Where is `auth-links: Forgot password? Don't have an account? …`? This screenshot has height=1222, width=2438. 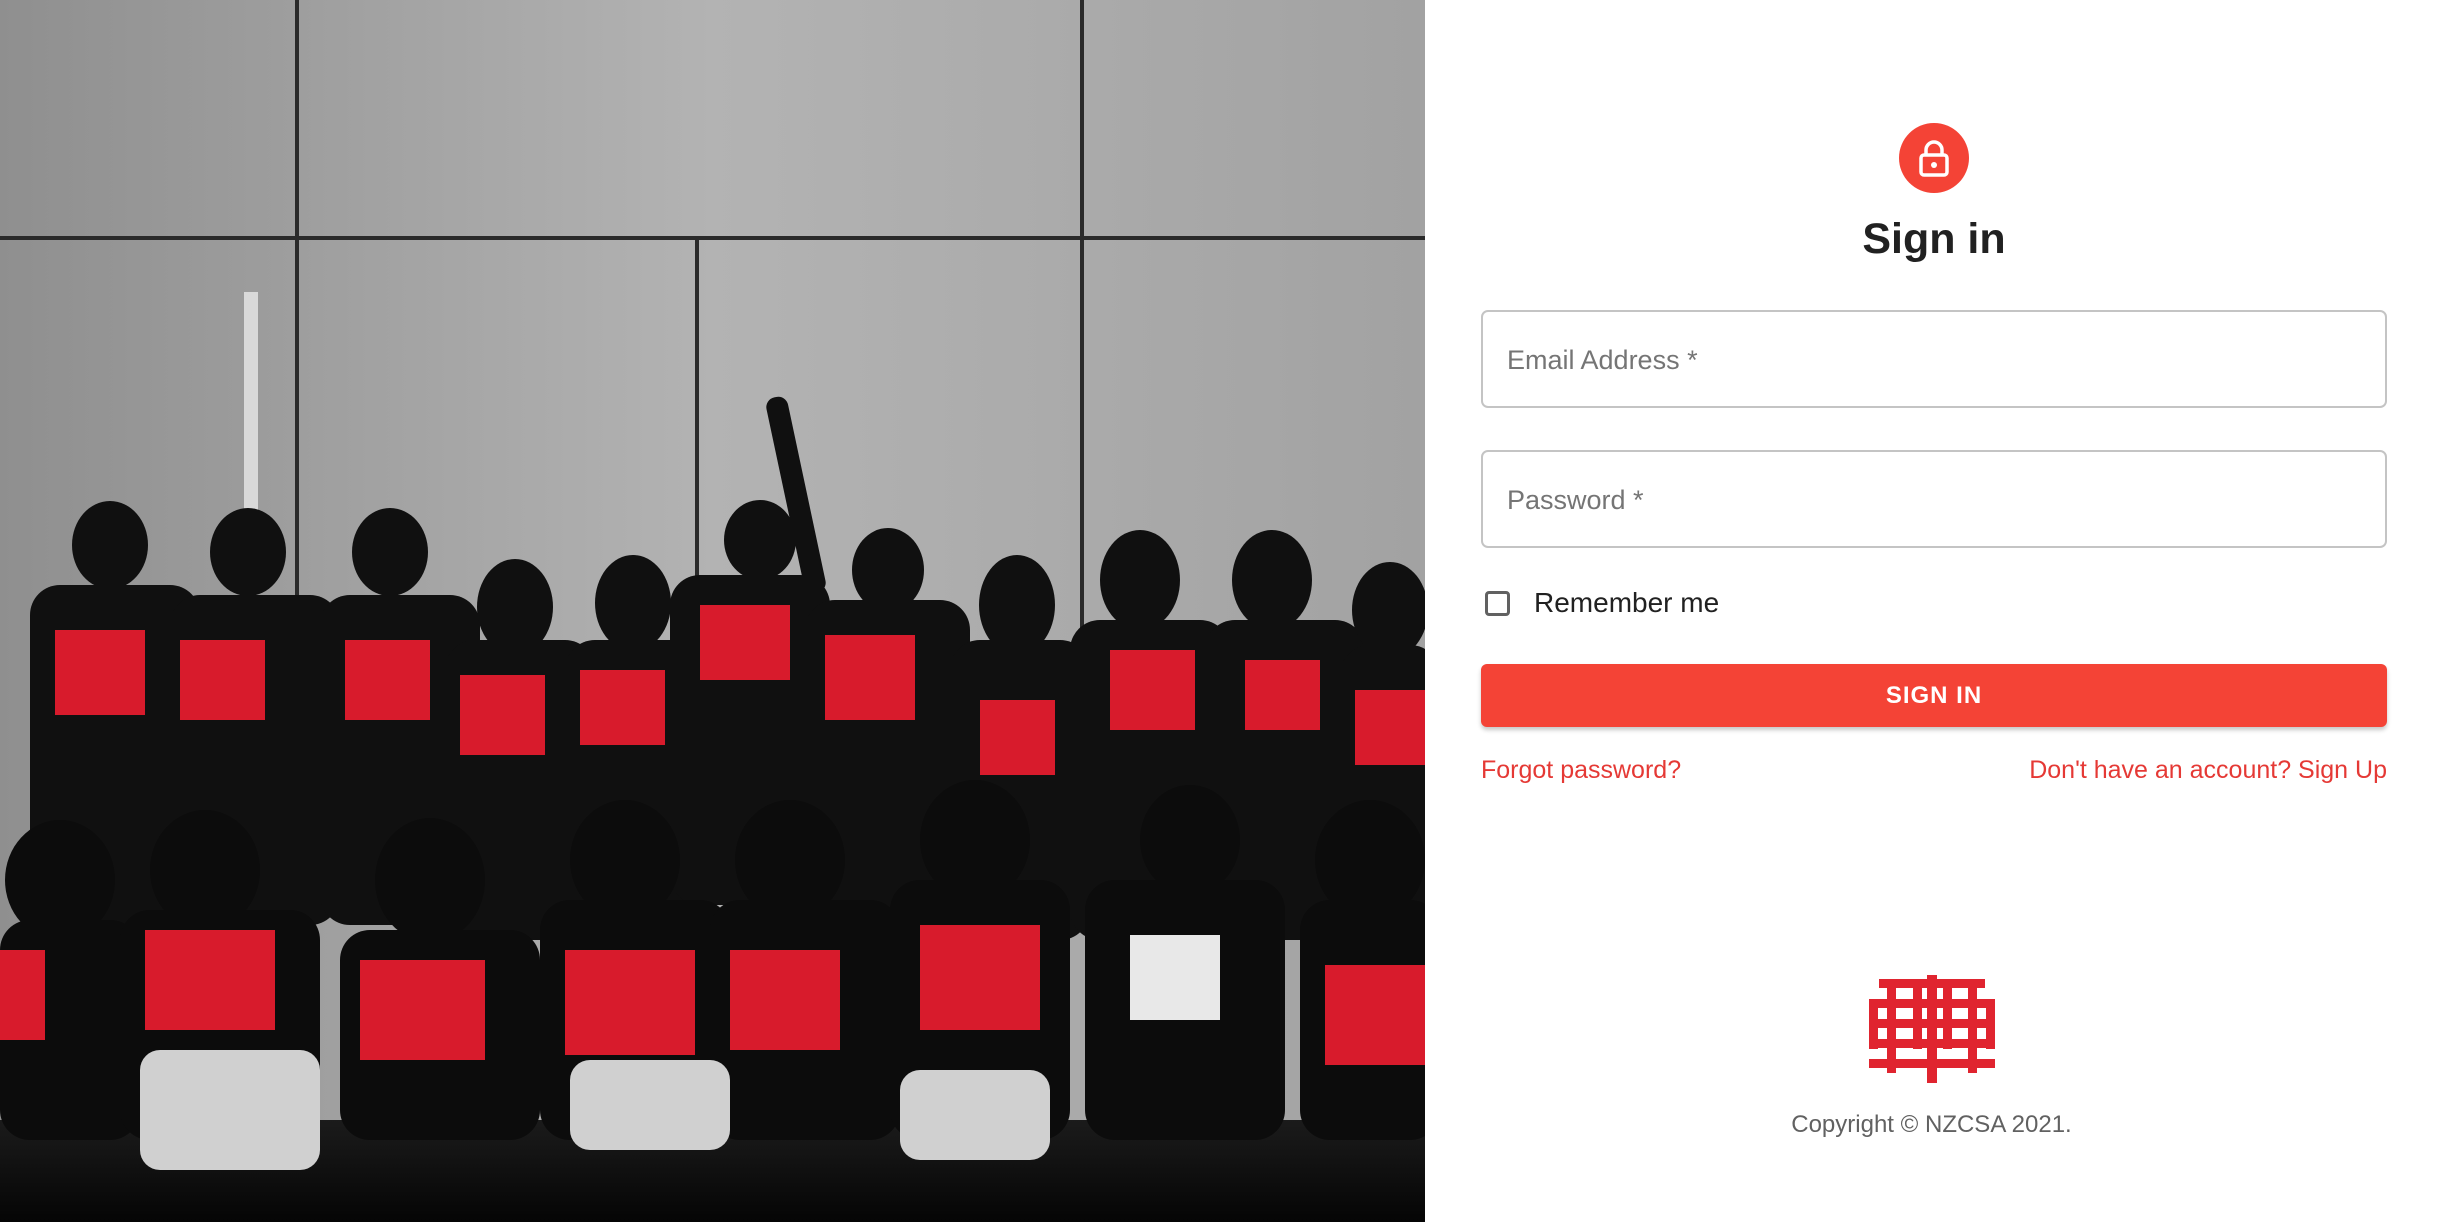 auth-links: Forgot password? Don't have an account? … is located at coordinates (1934, 770).